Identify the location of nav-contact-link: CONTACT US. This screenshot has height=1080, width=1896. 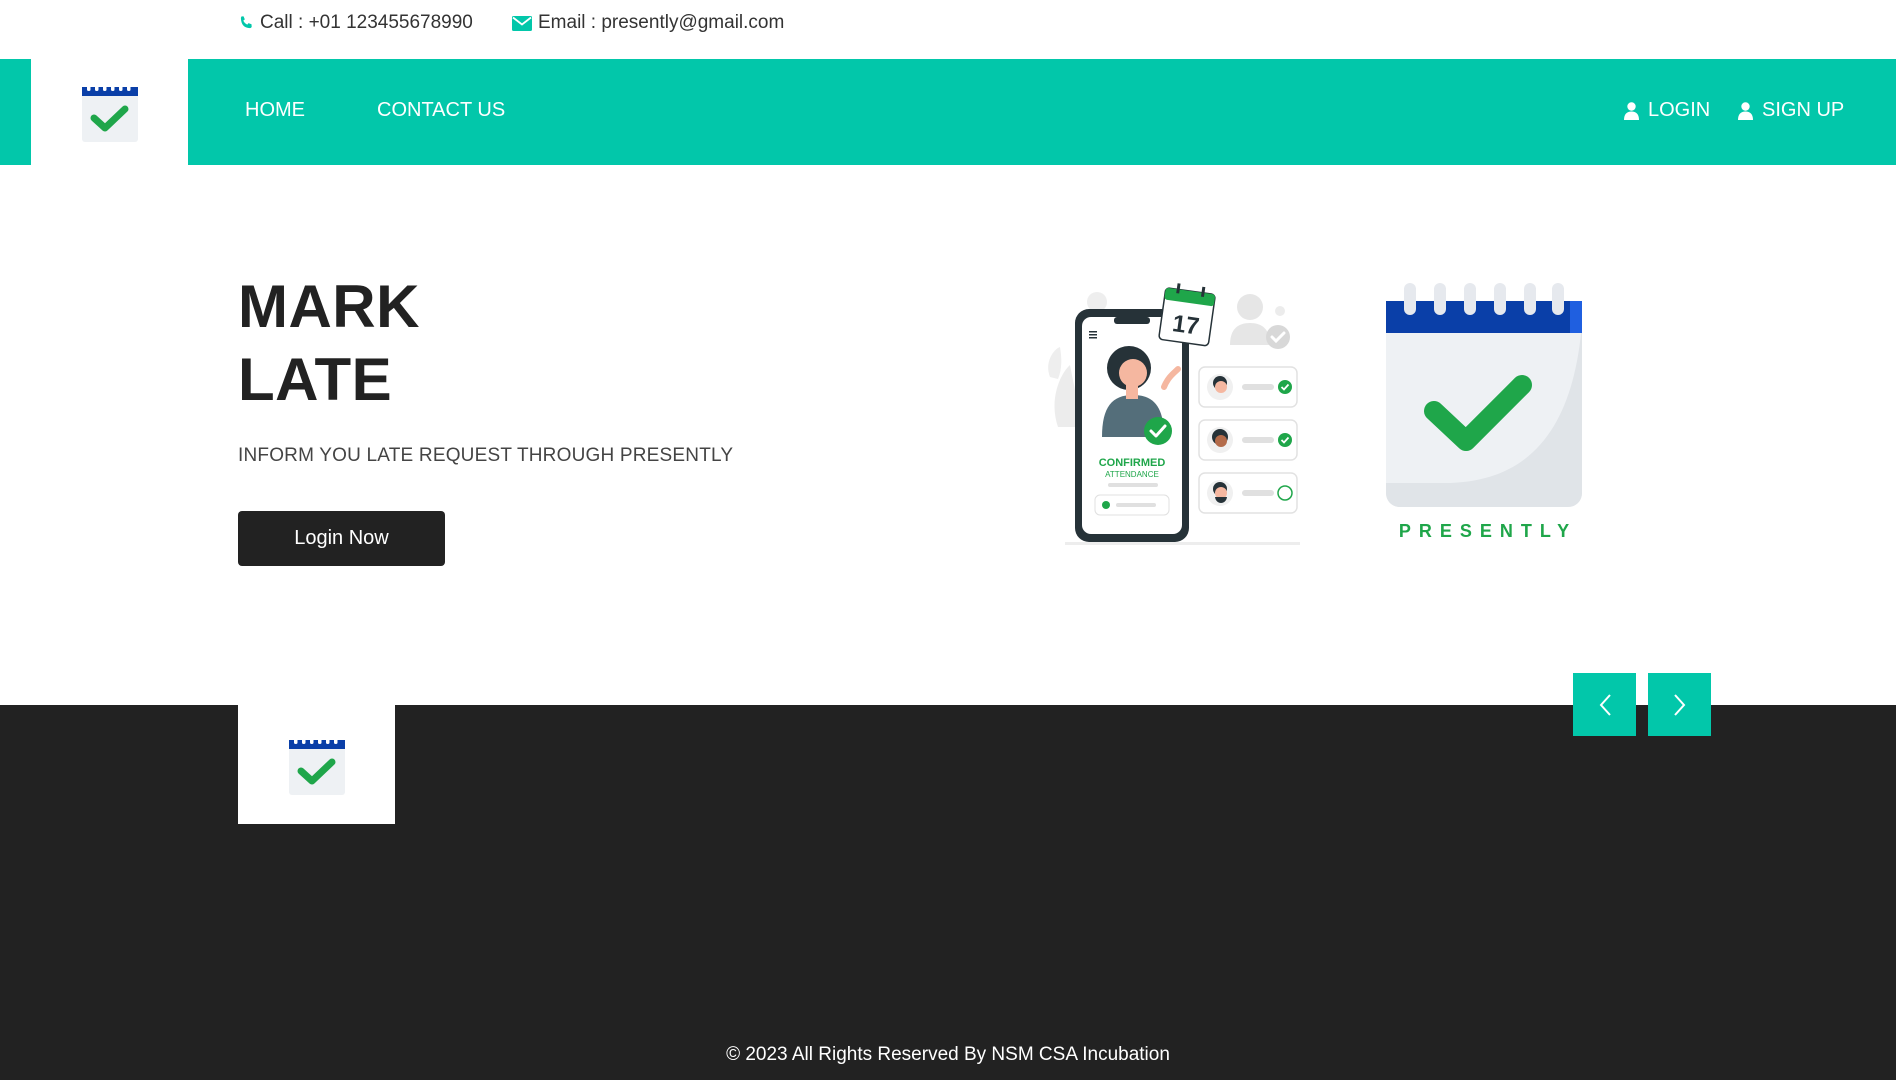
(441, 110).